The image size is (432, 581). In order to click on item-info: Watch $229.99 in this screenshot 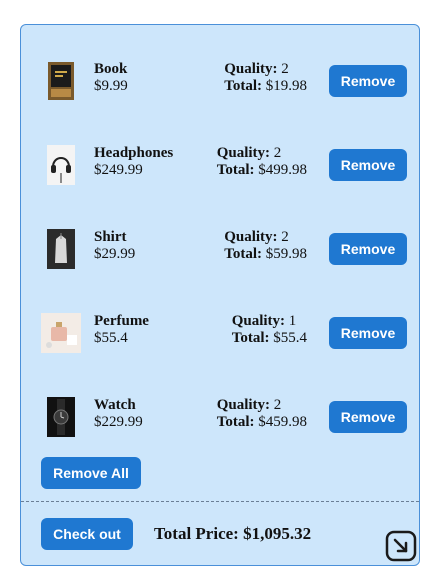, I will do `click(118, 414)`.